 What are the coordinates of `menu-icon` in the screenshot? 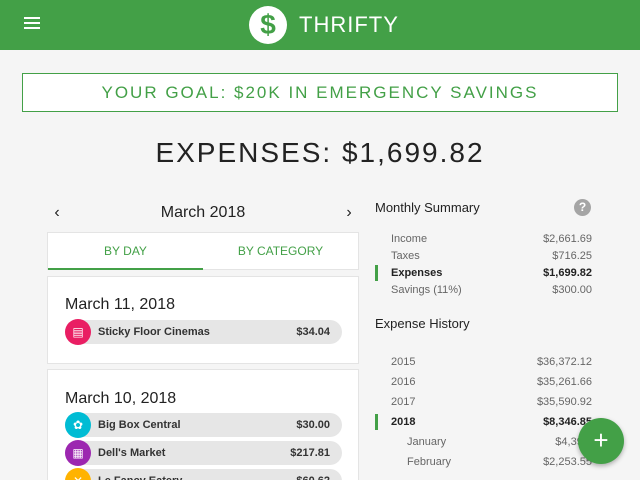 It's located at (32, 24).